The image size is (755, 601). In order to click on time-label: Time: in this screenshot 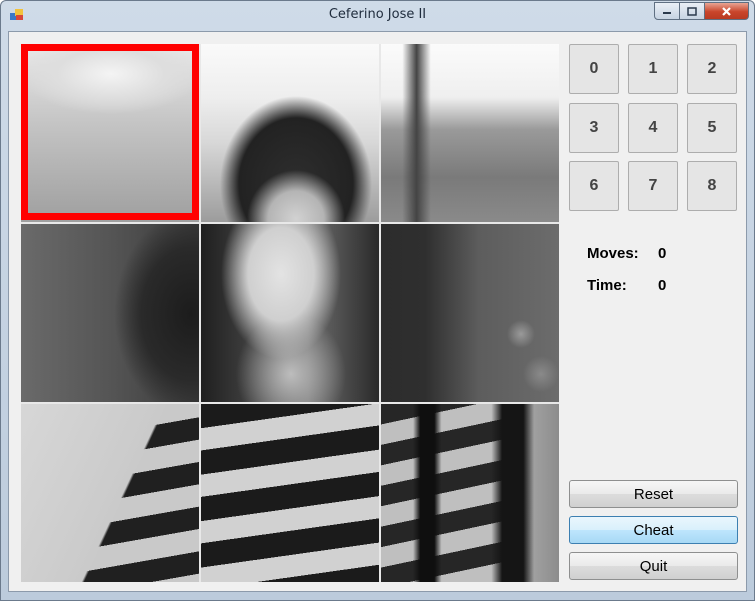, I will do `click(607, 285)`.